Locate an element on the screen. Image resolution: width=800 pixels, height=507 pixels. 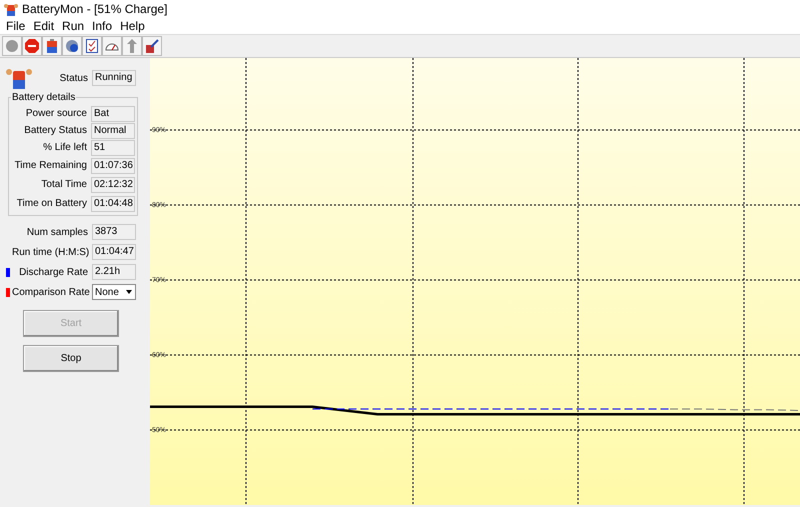
group-title: Battery details is located at coordinates (43, 97).